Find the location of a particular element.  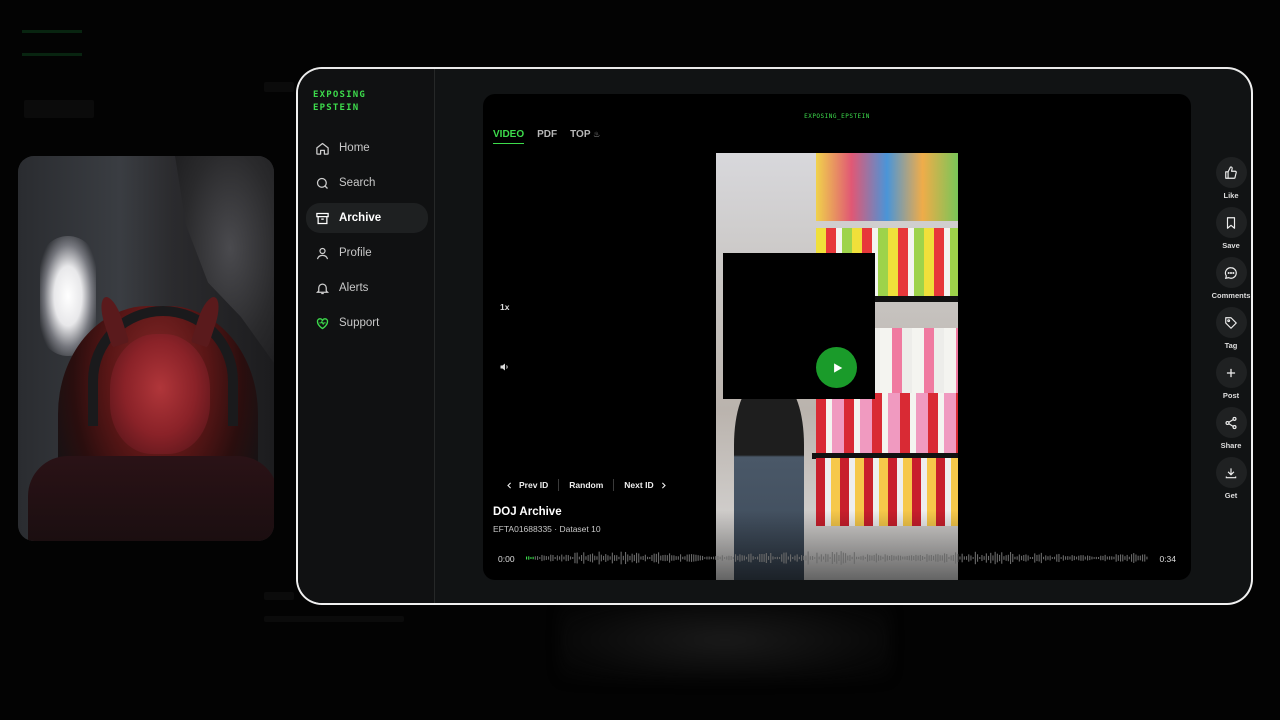

prev-id-label: Prev ID is located at coordinates (534, 485).